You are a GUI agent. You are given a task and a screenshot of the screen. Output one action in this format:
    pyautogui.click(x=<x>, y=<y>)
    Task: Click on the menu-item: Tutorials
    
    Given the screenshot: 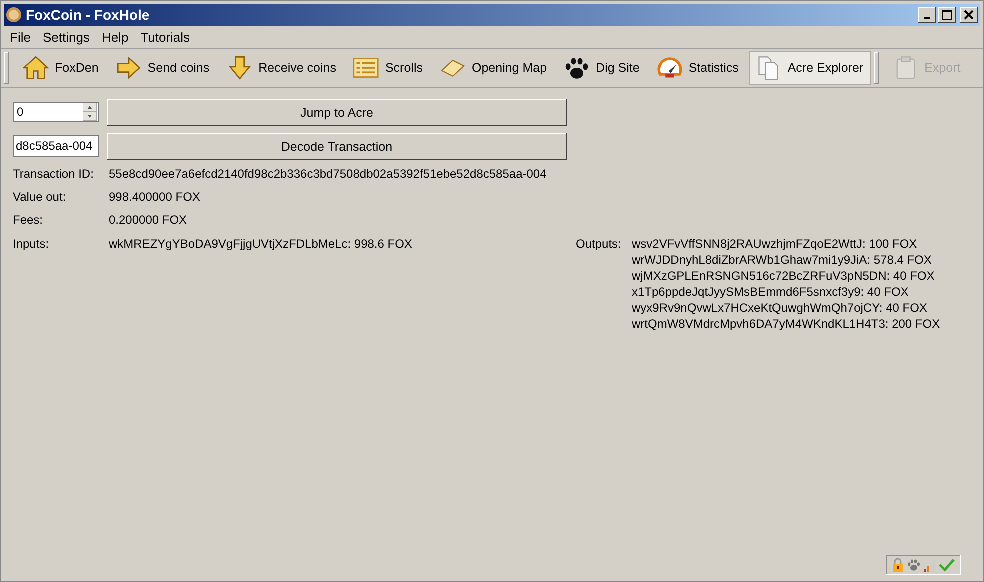 What is the action you would take?
    pyautogui.click(x=165, y=37)
    